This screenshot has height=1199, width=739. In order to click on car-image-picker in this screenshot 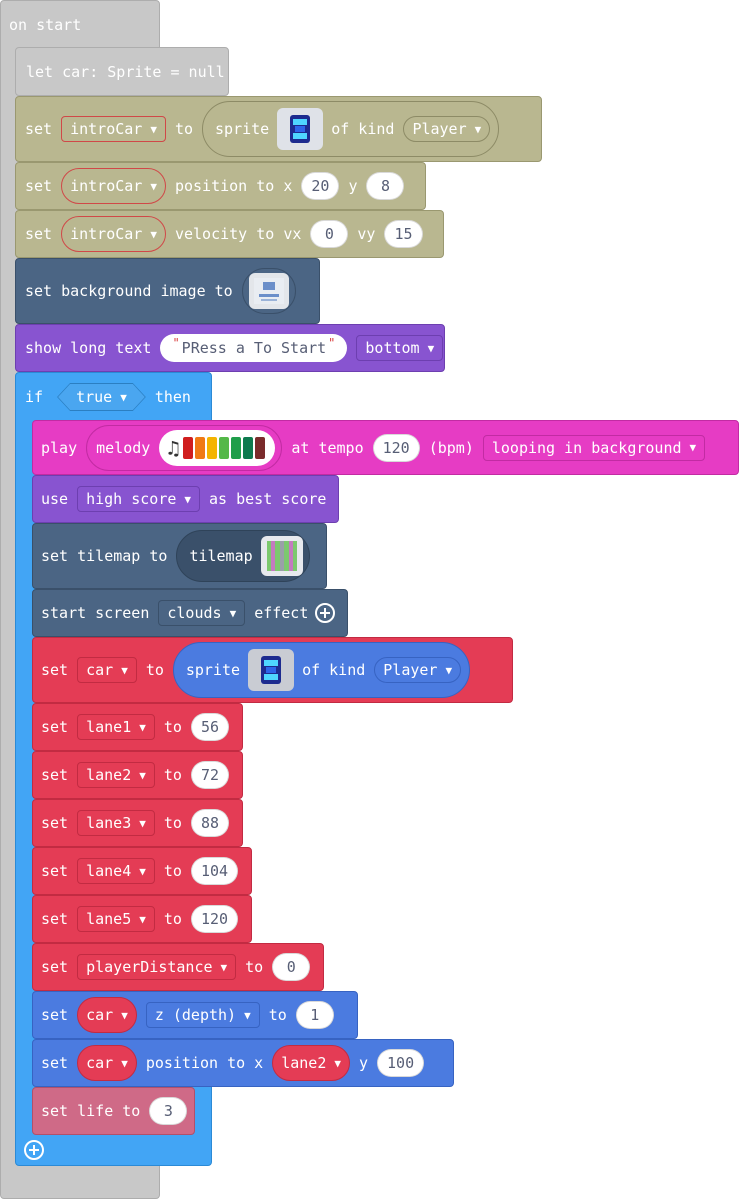, I will do `click(271, 670)`.